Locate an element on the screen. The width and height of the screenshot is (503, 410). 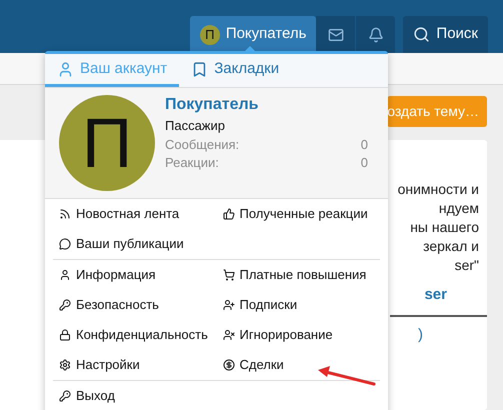
menu-item: Полученные реакции is located at coordinates (298, 214).